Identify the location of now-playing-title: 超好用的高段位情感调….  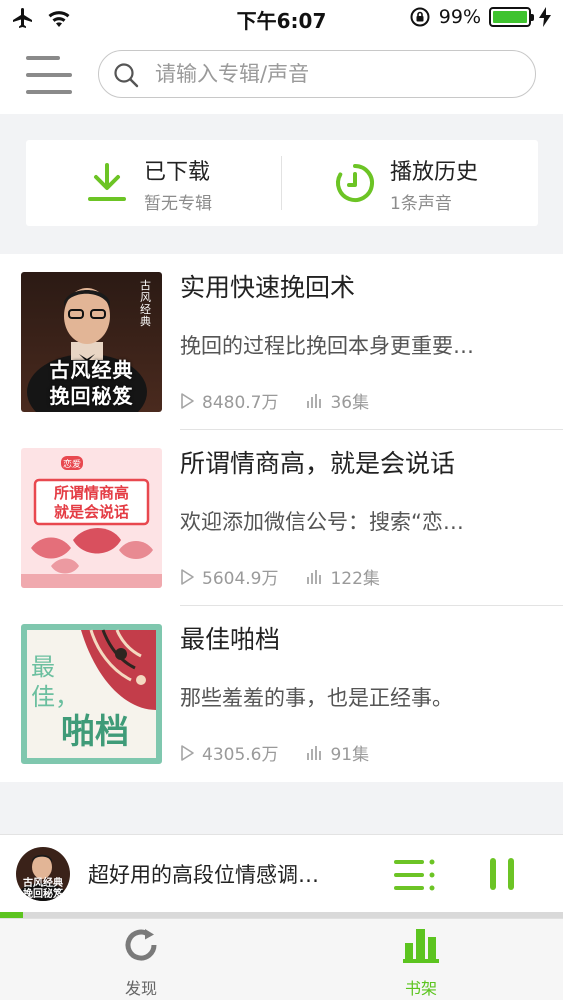
(229, 874).